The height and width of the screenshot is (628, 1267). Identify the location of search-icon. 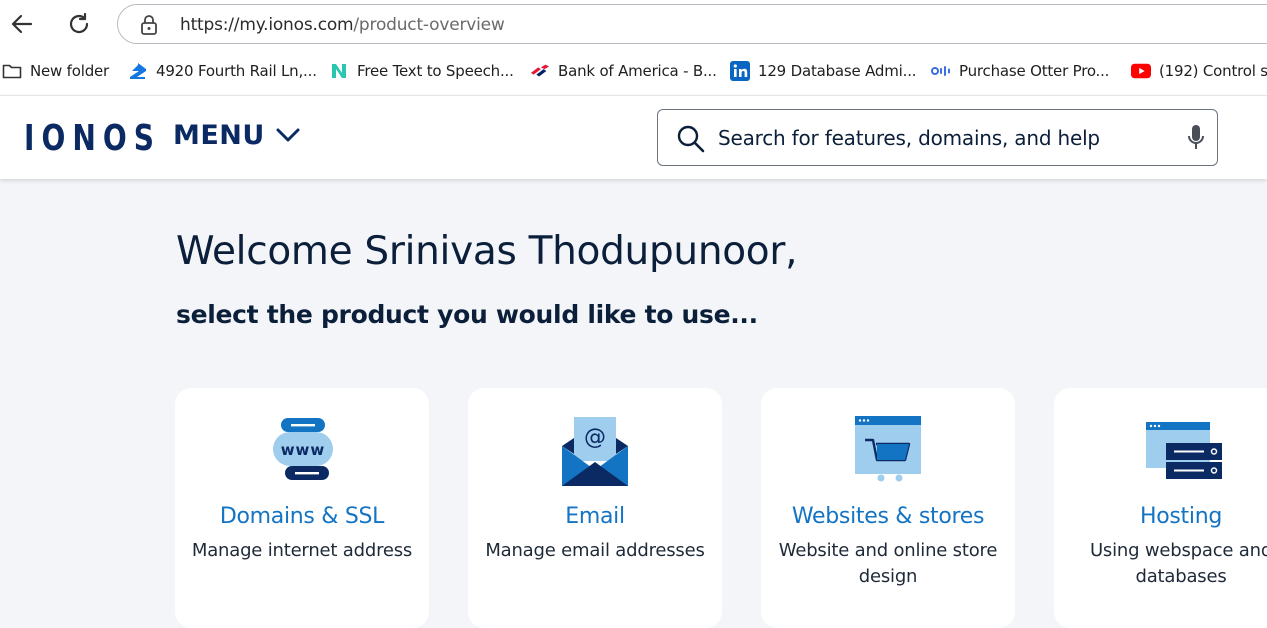
(691, 141).